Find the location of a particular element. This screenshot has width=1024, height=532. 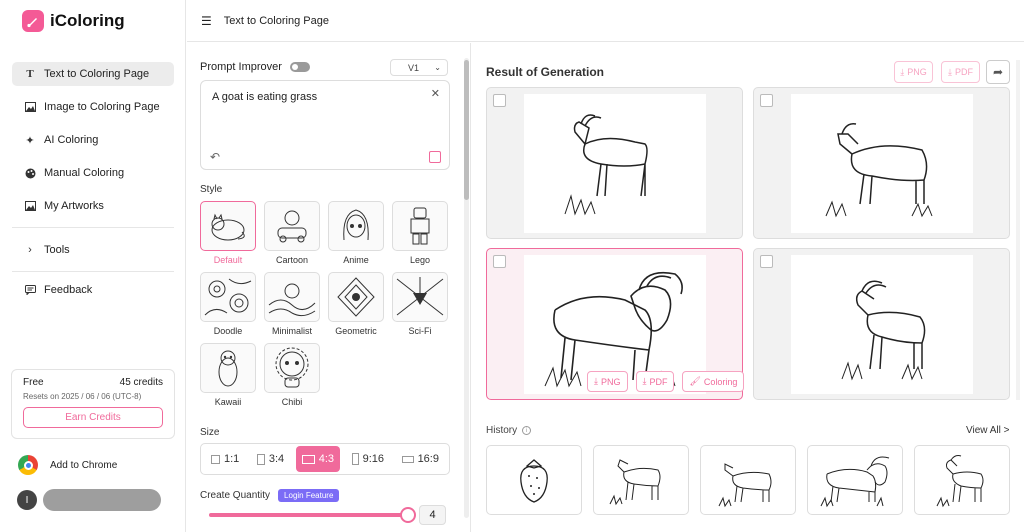

quantity-slider-handle is located at coordinates (408, 515).